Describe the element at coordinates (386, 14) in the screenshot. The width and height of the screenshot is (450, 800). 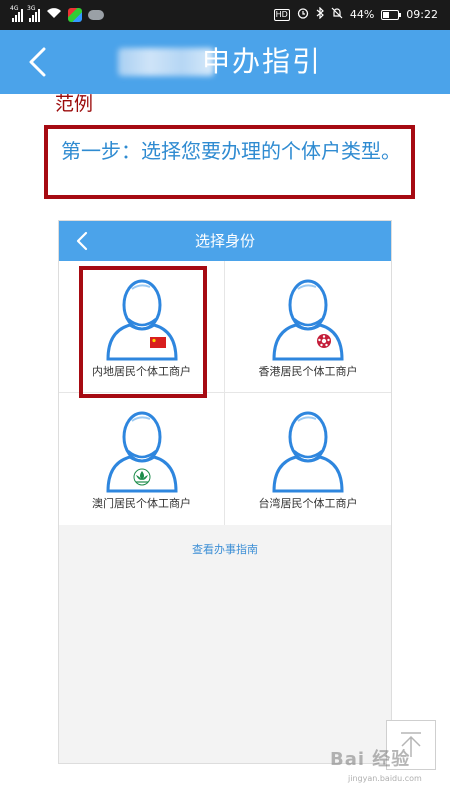
I see `battery-fill` at that location.